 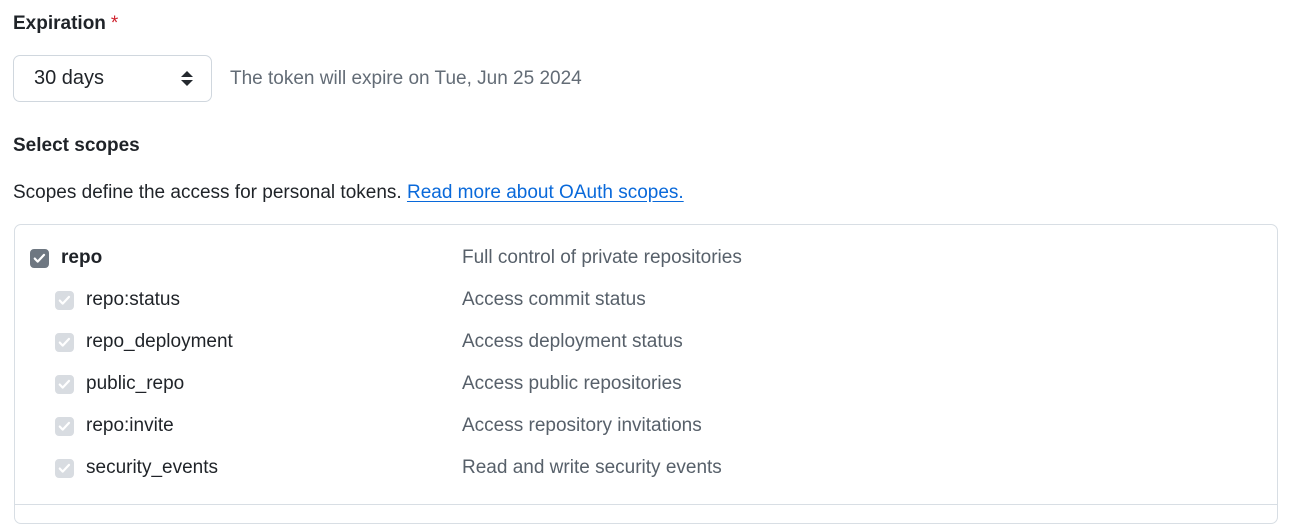 I want to click on scope-row-public-repo: public_repo Access public repositories, so click(x=646, y=384).